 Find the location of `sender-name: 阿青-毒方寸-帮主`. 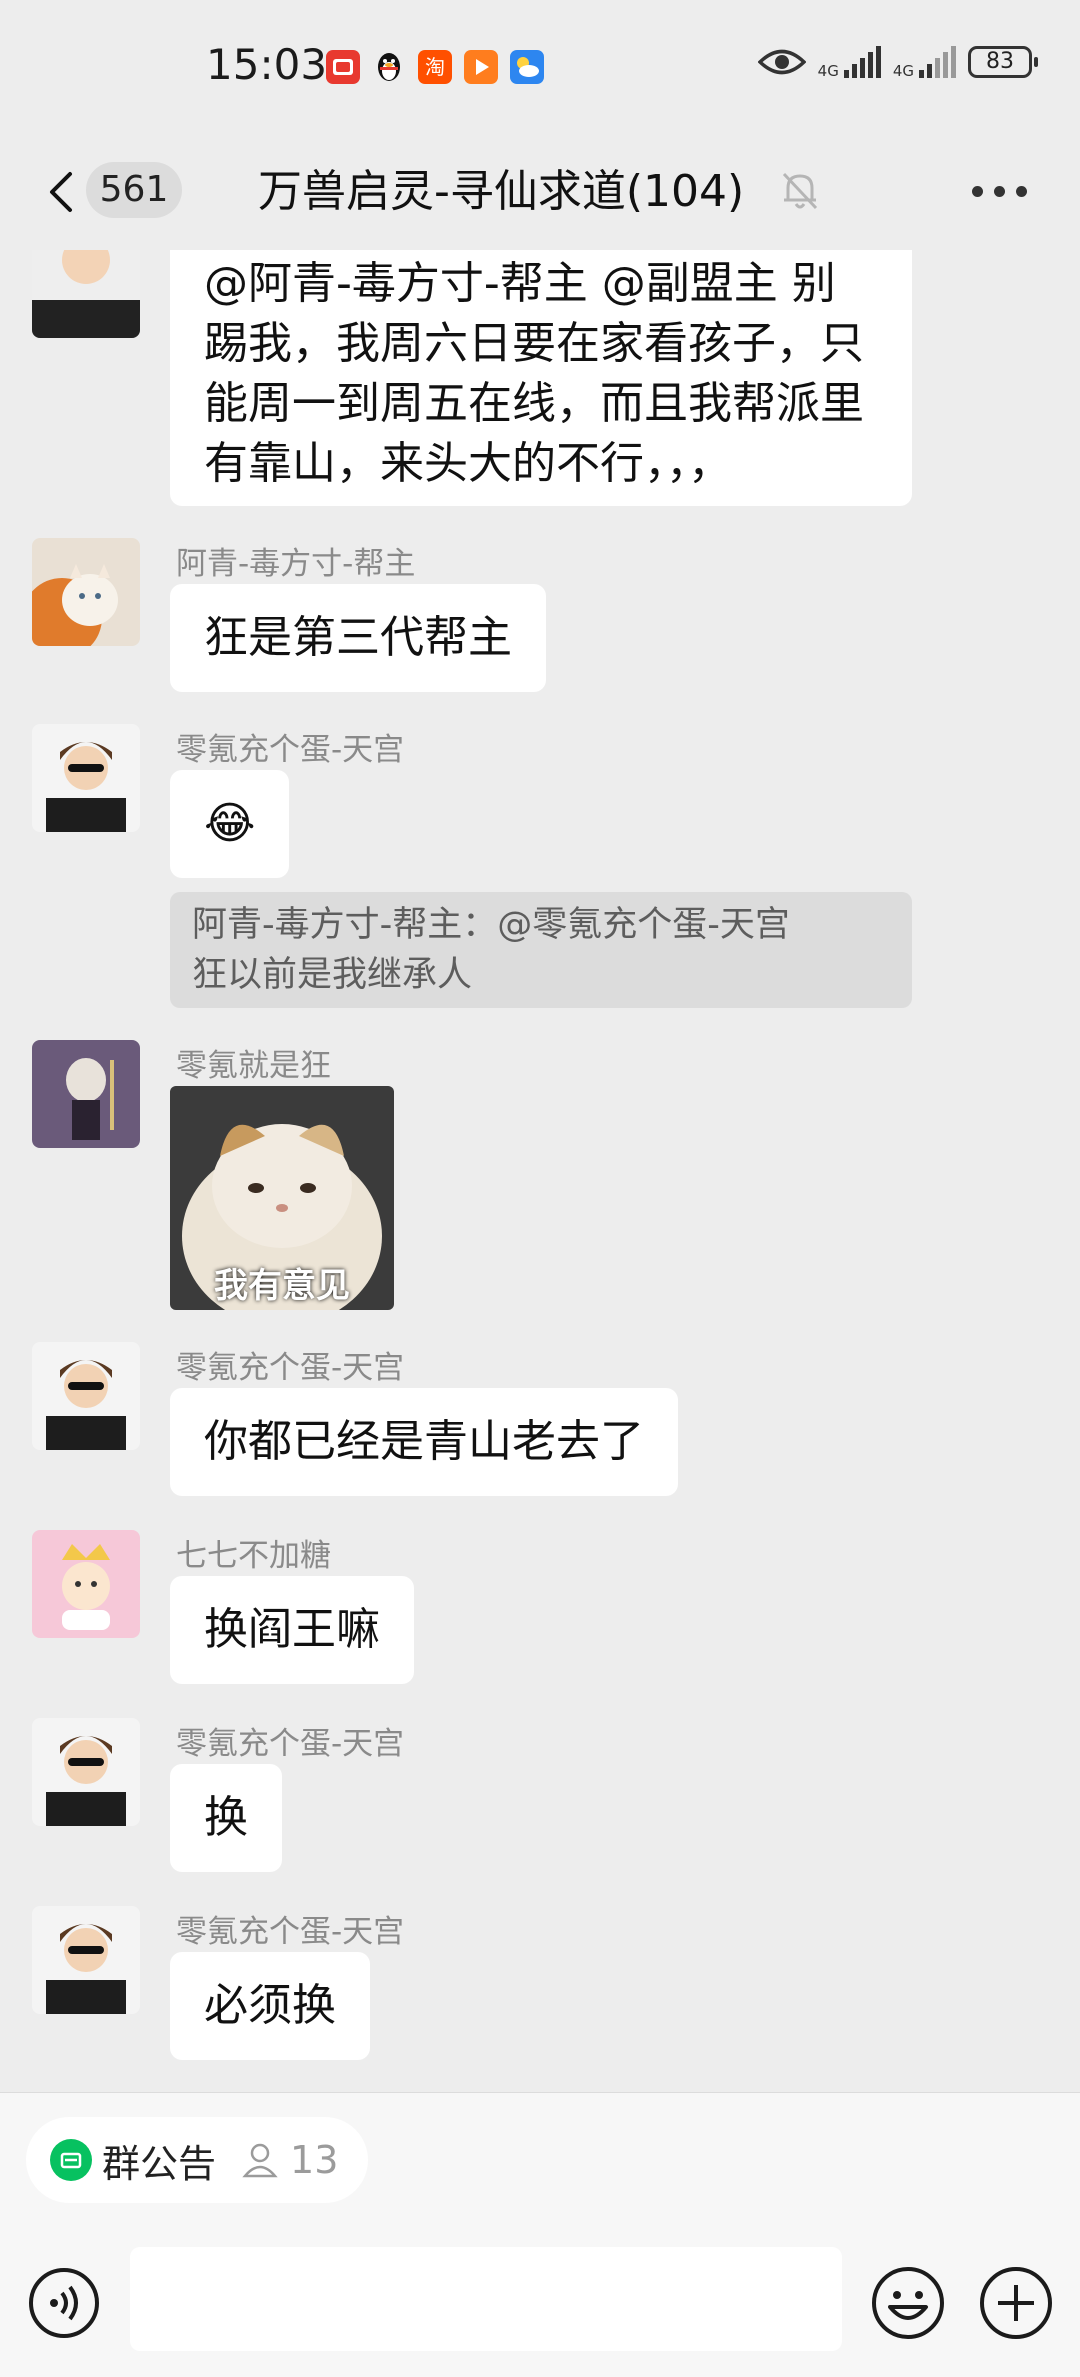

sender-name: 阿青-毒方寸-帮主 is located at coordinates (296, 564).